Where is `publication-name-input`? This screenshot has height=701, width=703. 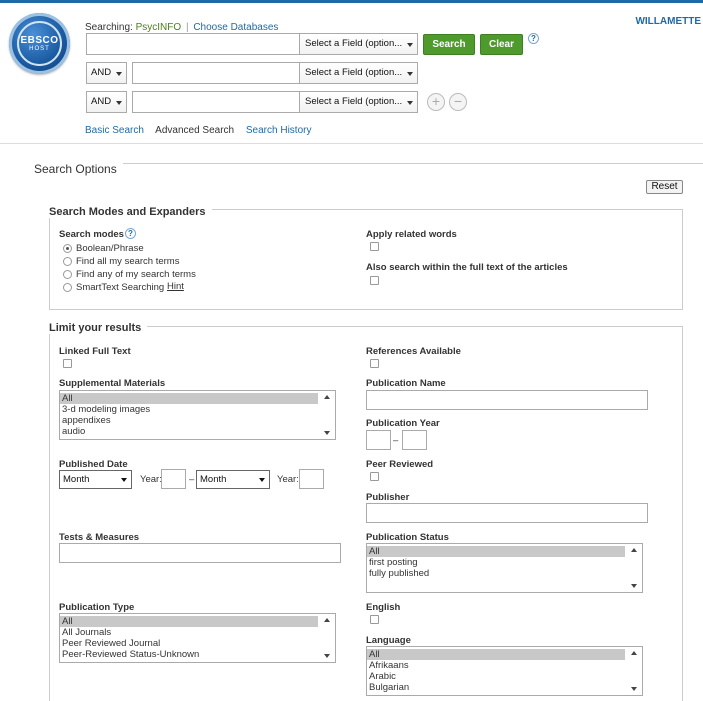
publication-name-input is located at coordinates (507, 400).